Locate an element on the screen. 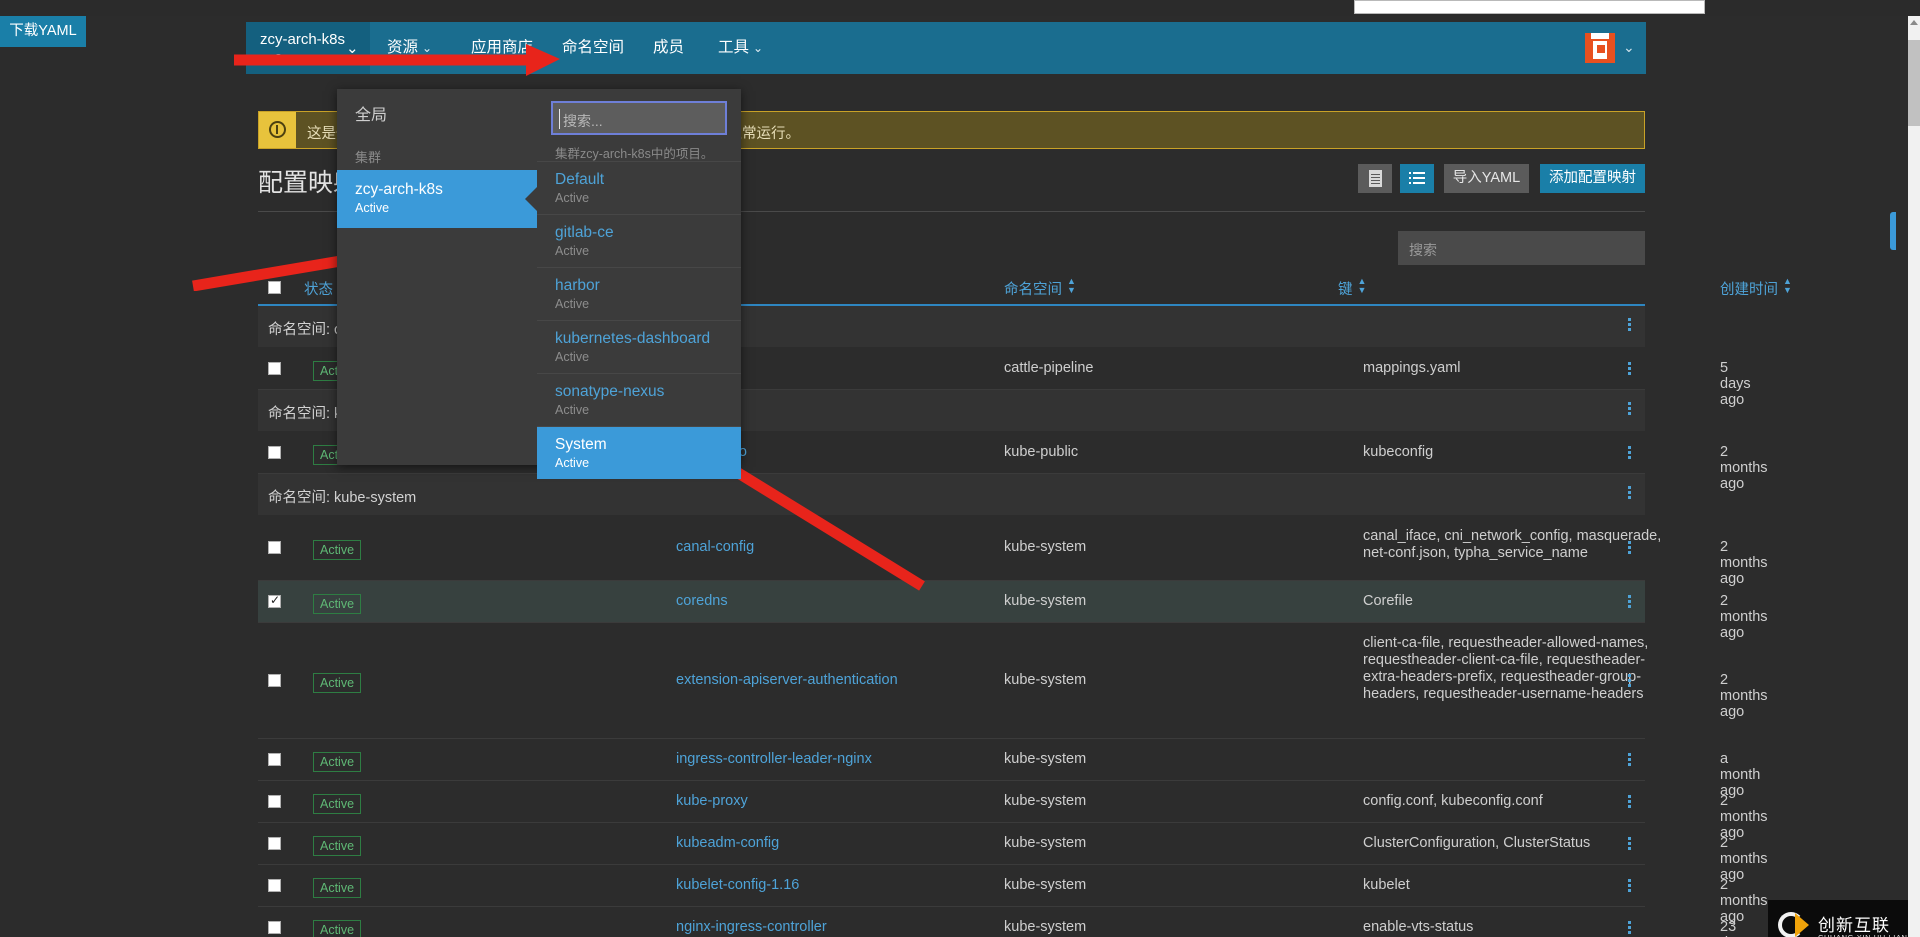 This screenshot has width=1920, height=937. dropdown-project-harbor: harbor Active is located at coordinates (639, 293).